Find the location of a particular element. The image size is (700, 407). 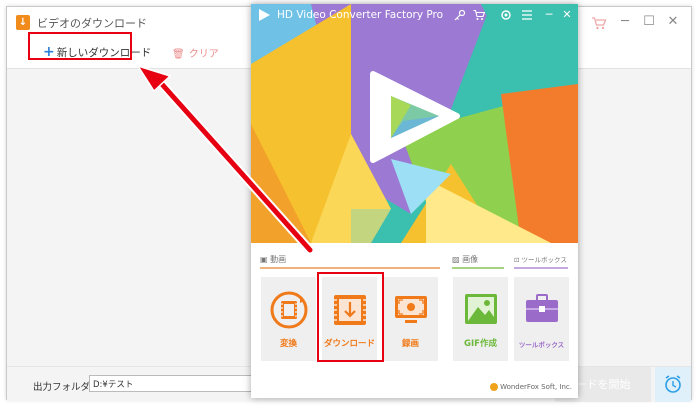

output-folder-input is located at coordinates (173, 383).